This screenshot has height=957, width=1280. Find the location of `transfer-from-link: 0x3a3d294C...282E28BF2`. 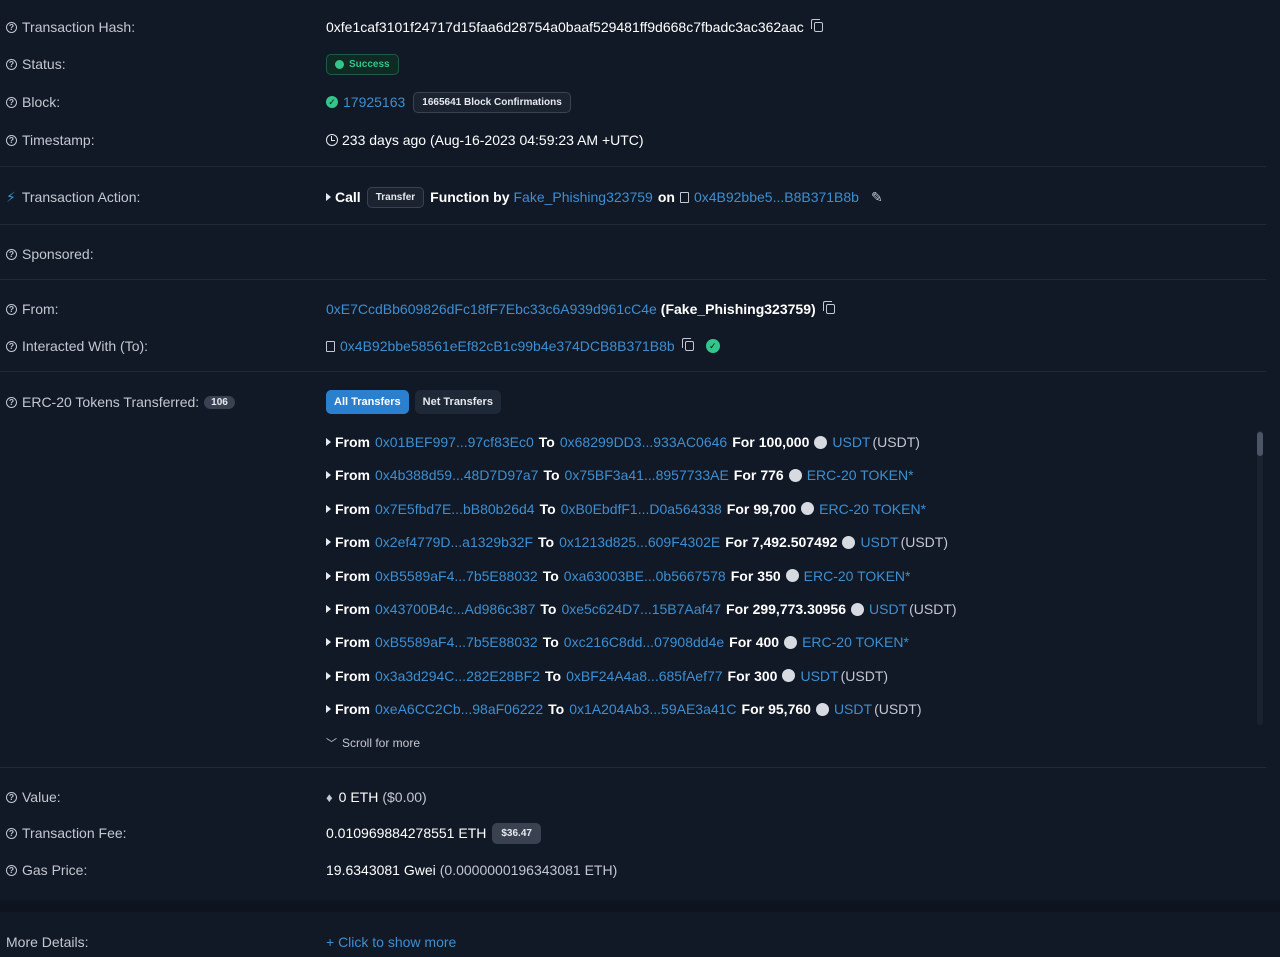

transfer-from-link: 0x3a3d294C...282E28BF2 is located at coordinates (457, 676).